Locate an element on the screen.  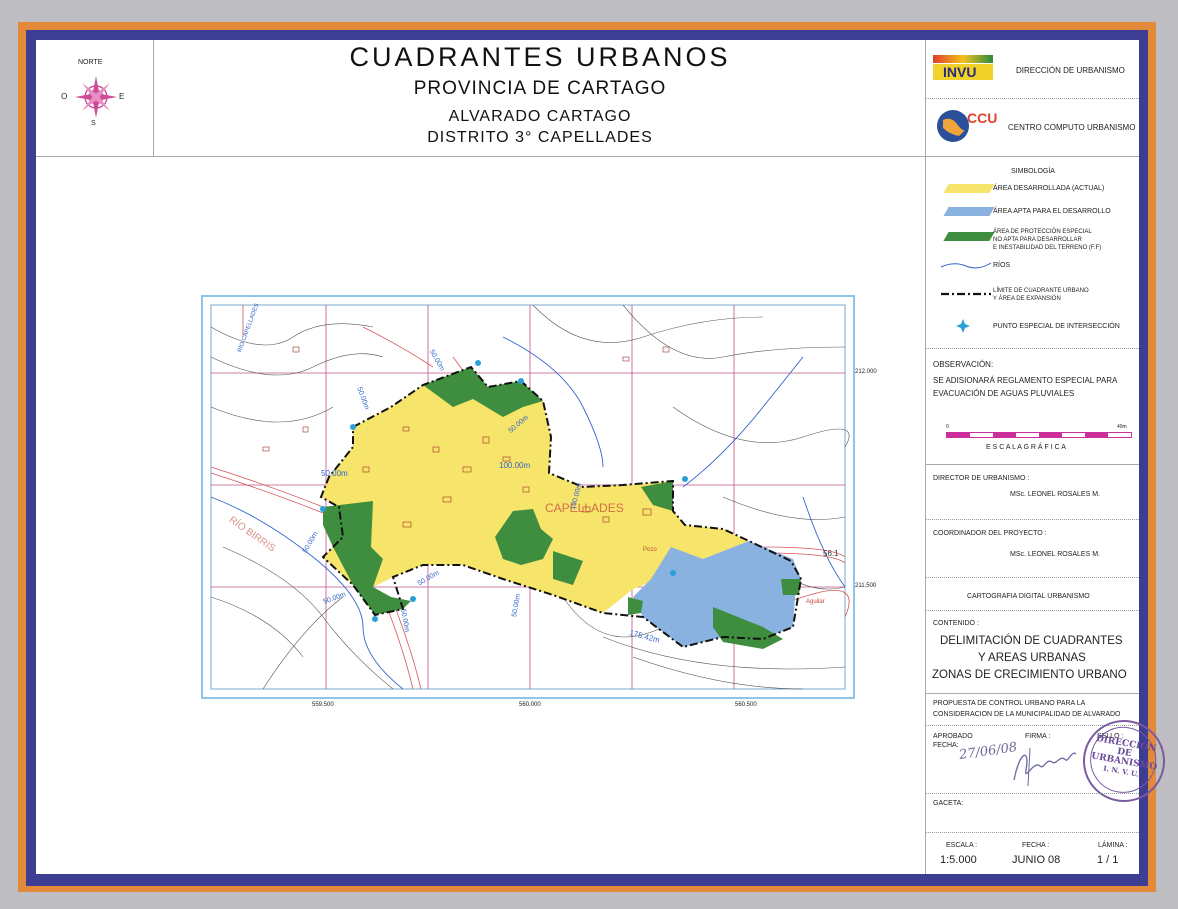
gaceta-label: GACETA: is located at coordinates (948, 803).